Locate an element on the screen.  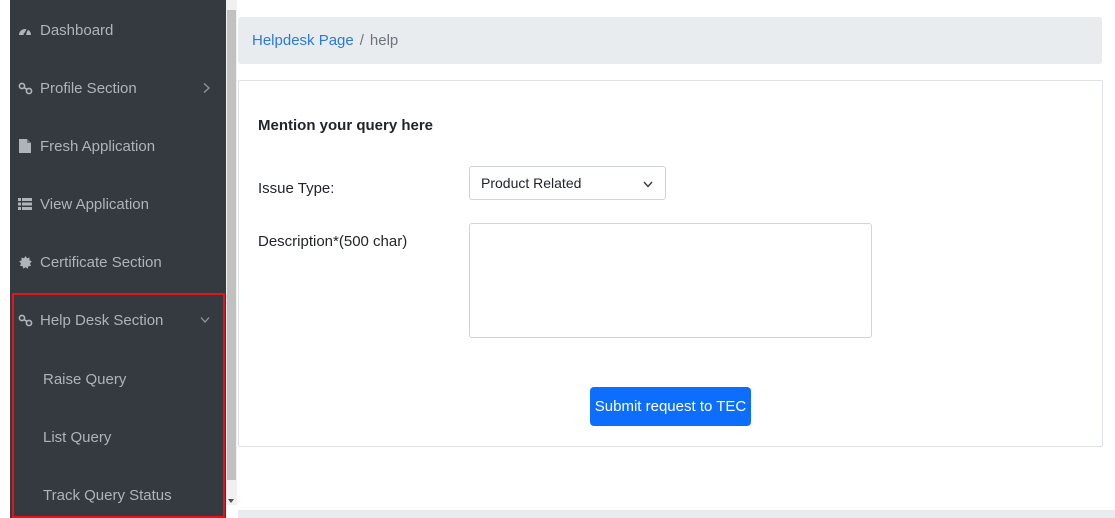
sidebar-item-help-desk-section: Help Desk Section is located at coordinates (121, 320).